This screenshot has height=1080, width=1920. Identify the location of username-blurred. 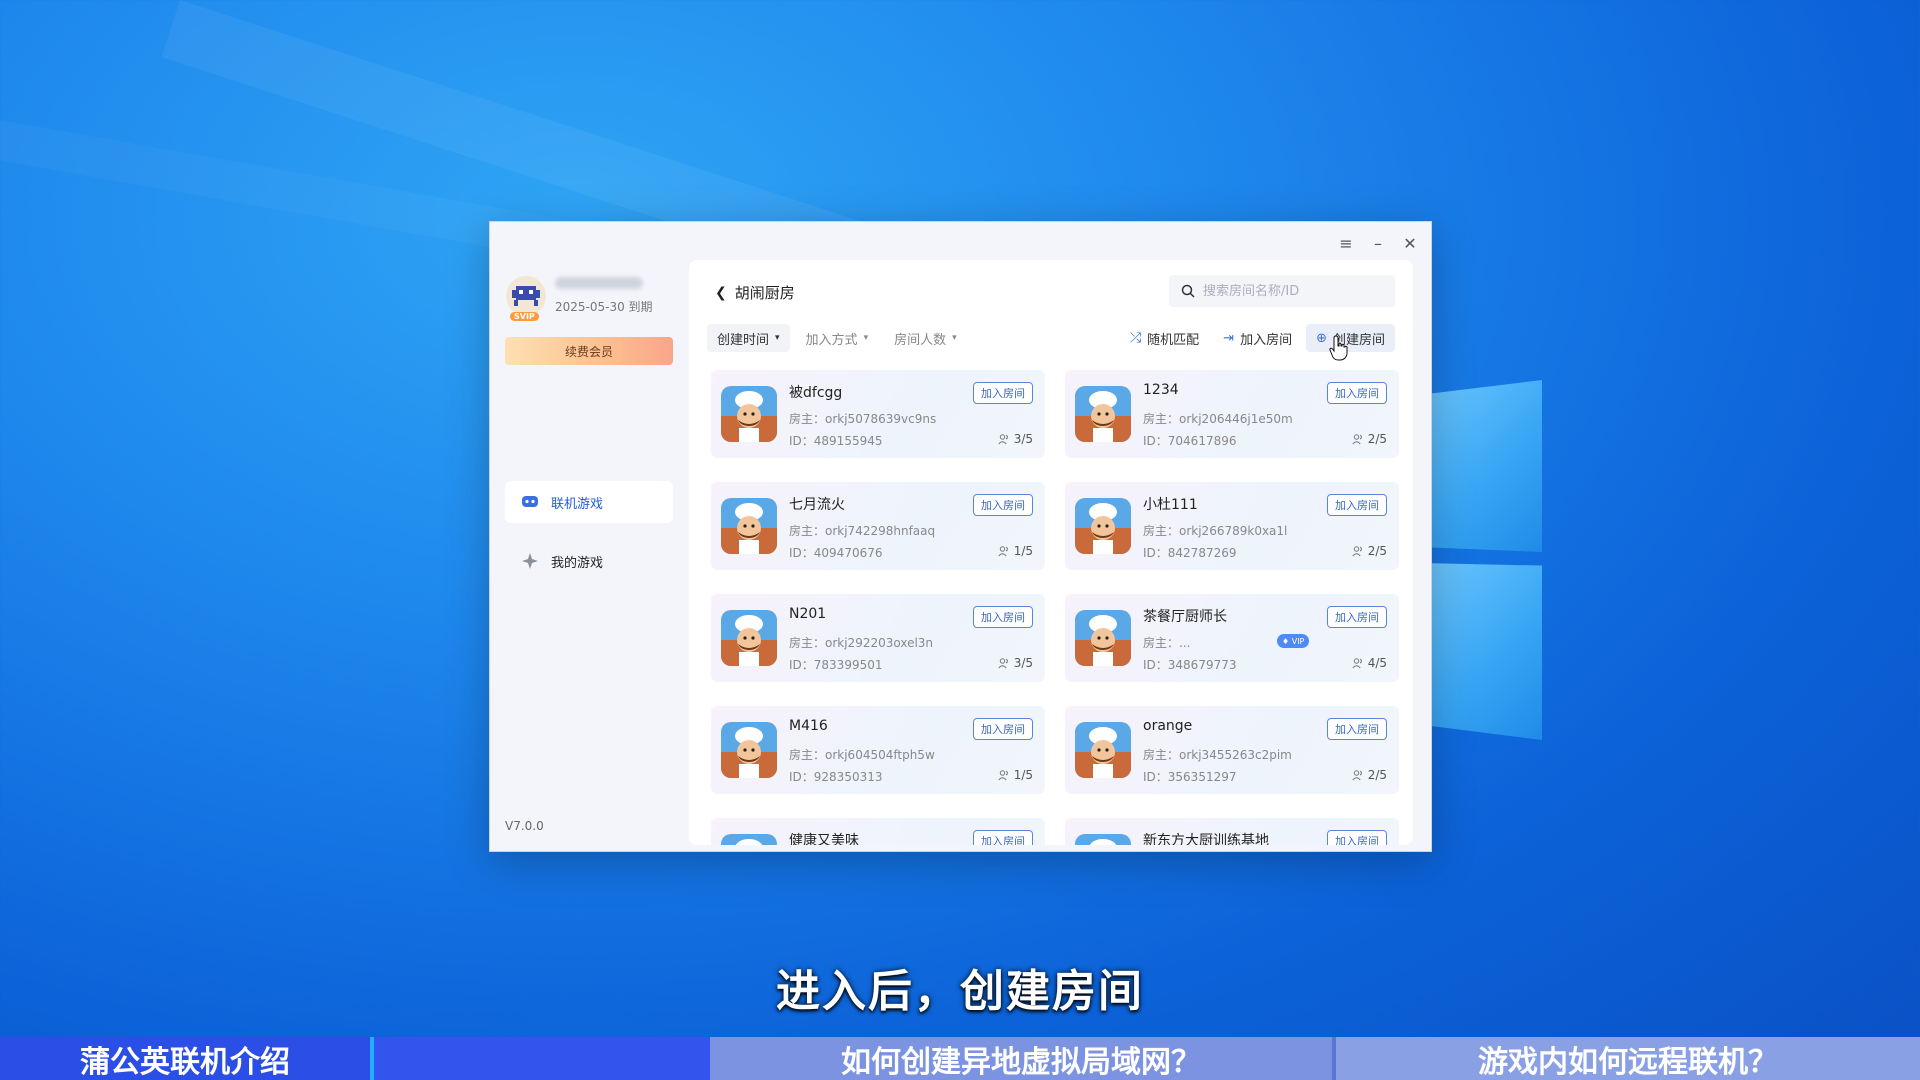
(599, 283).